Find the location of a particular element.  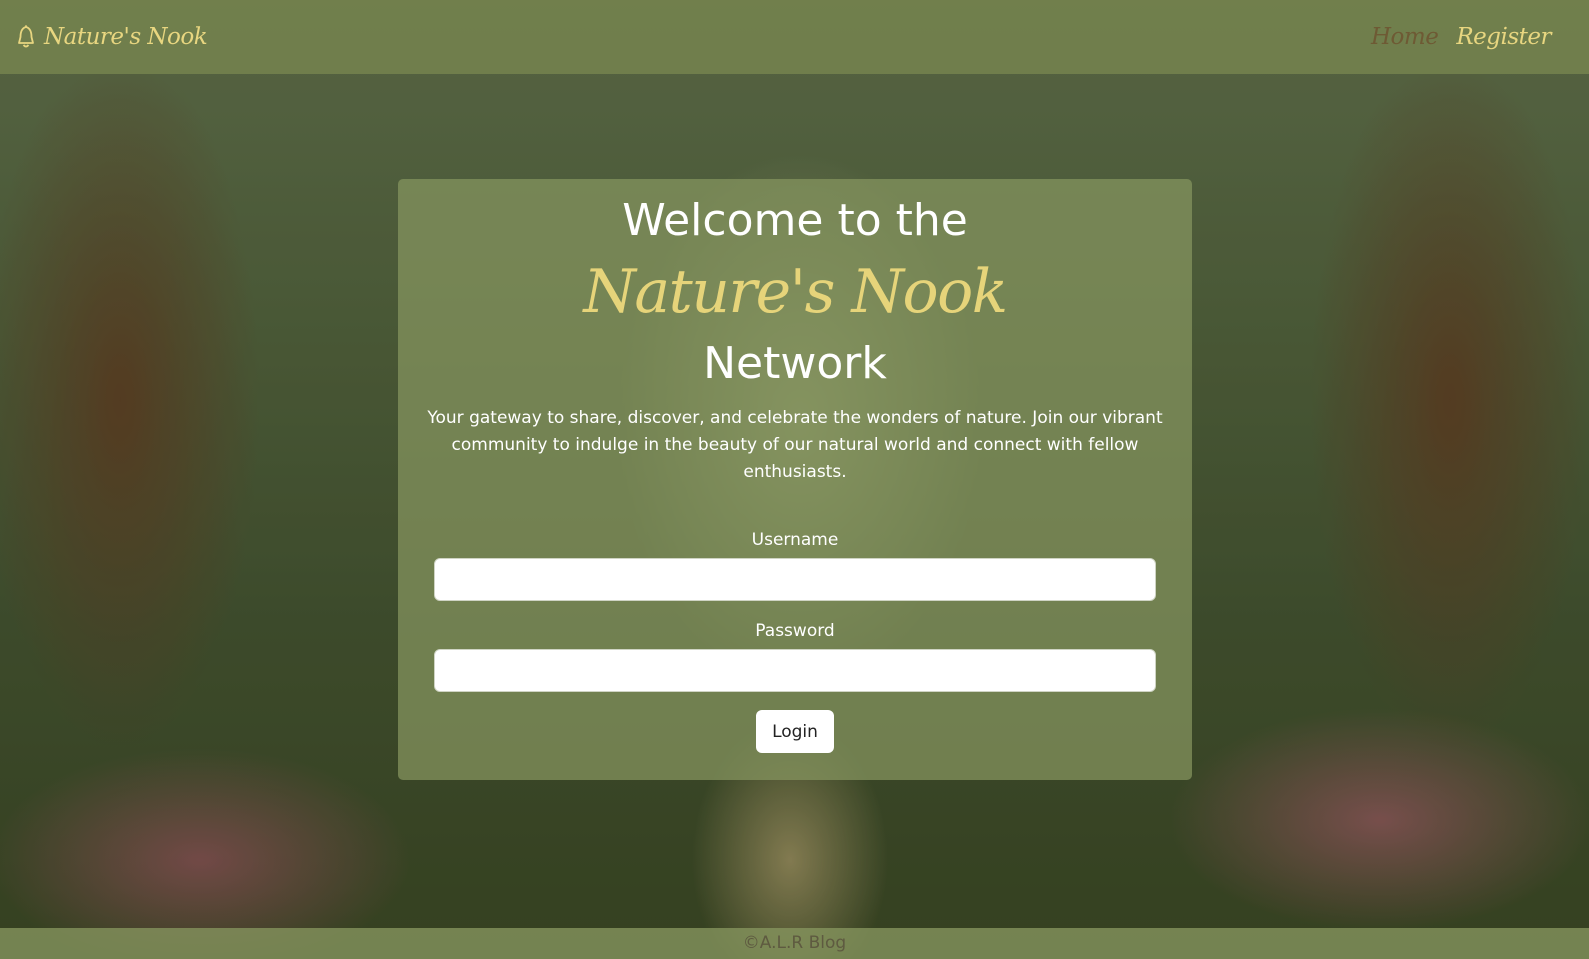

navbar: Nature's Nook Home Register is located at coordinates (794, 37).